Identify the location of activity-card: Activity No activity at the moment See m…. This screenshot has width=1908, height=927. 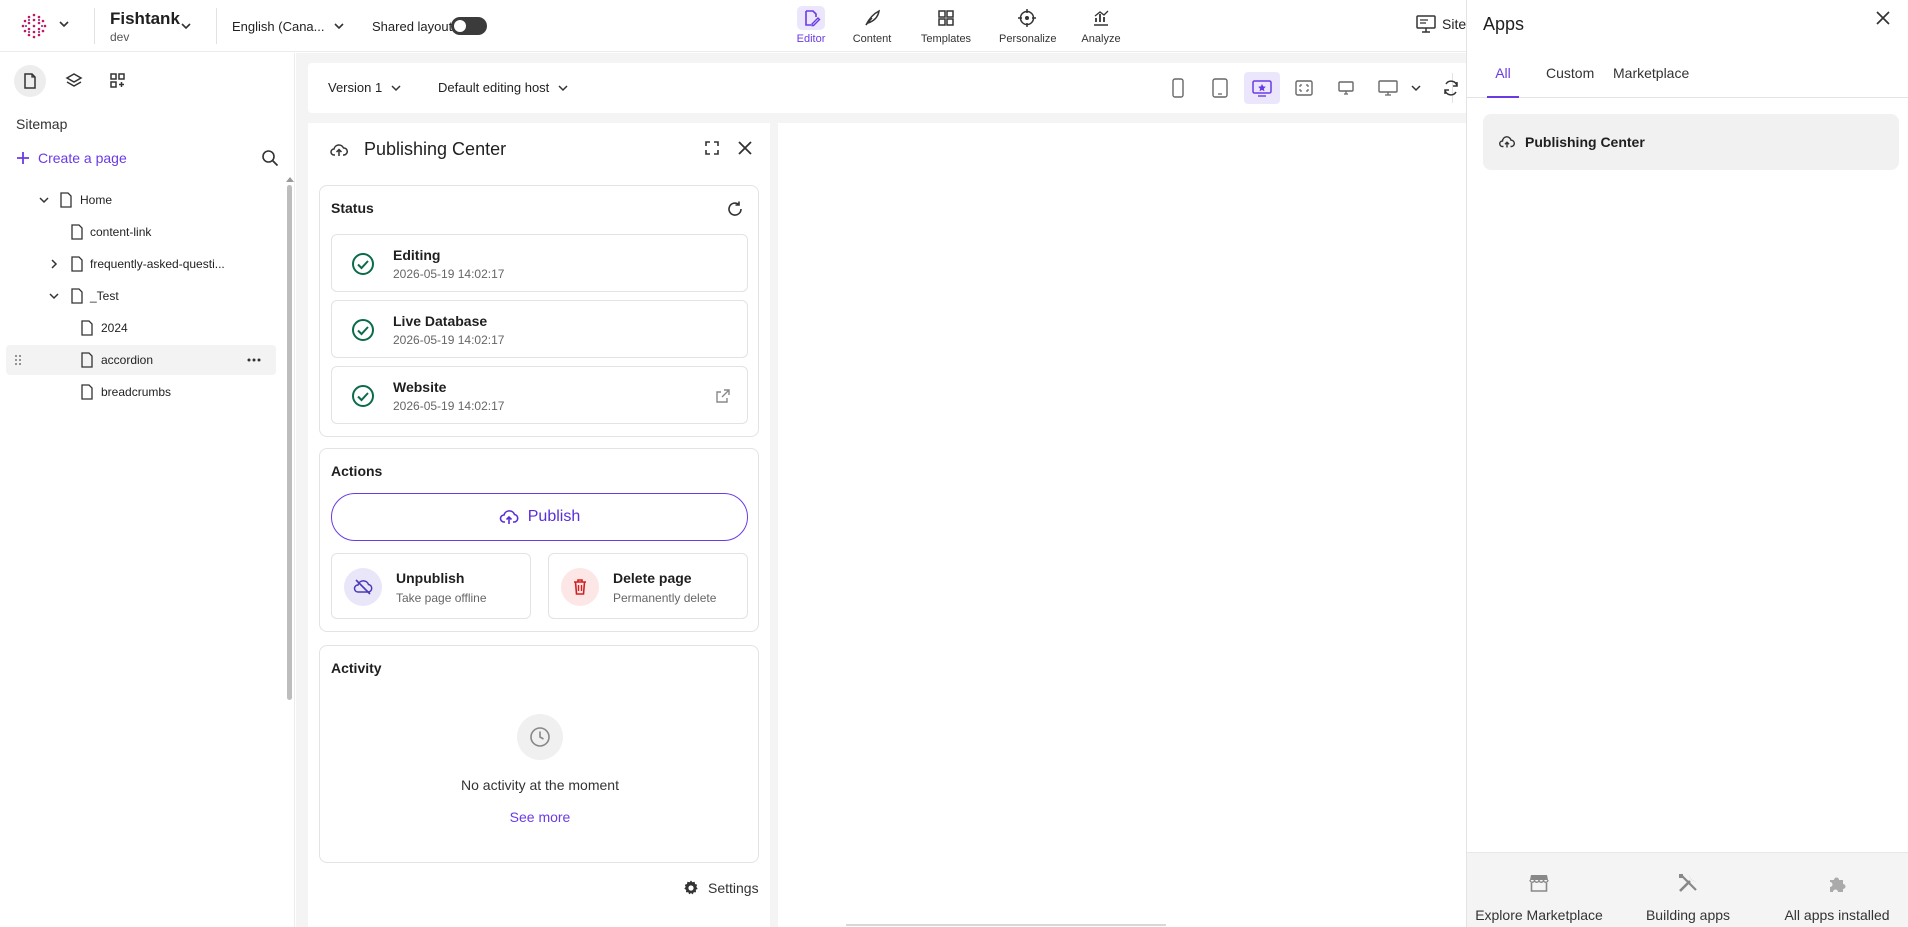
(539, 754).